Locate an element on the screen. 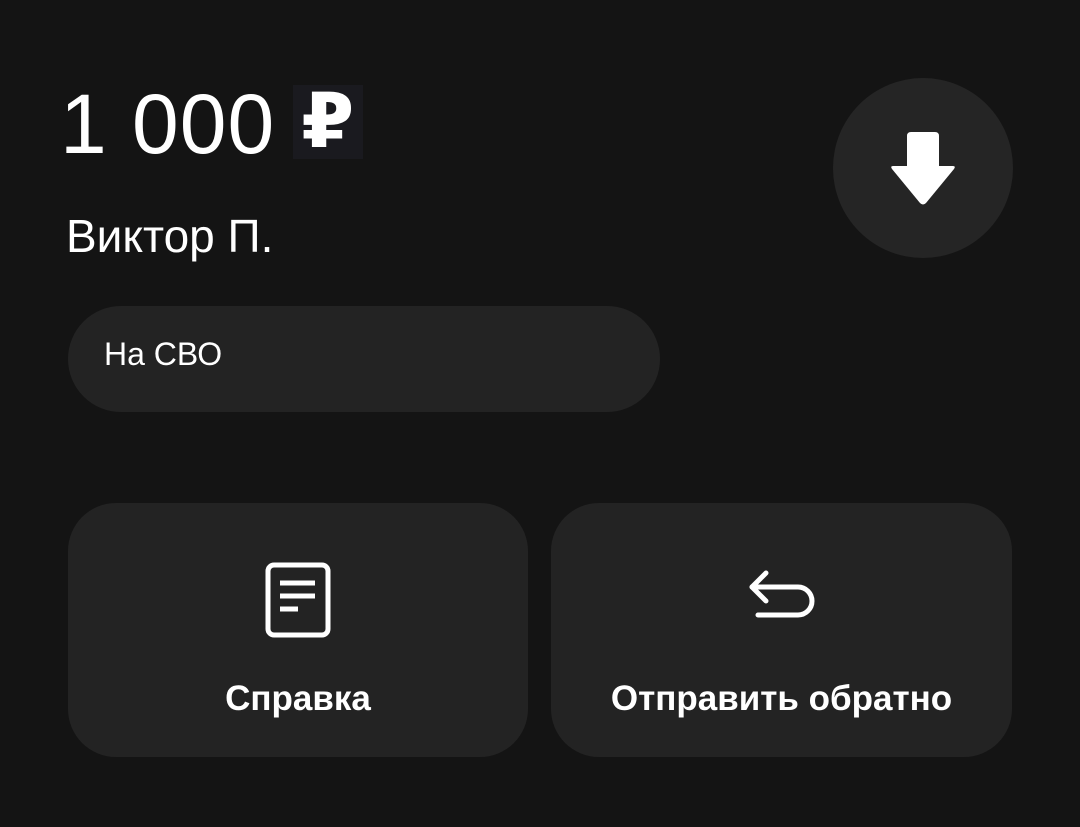 The height and width of the screenshot is (827, 1080). receipt-label: Справка is located at coordinates (298, 698).